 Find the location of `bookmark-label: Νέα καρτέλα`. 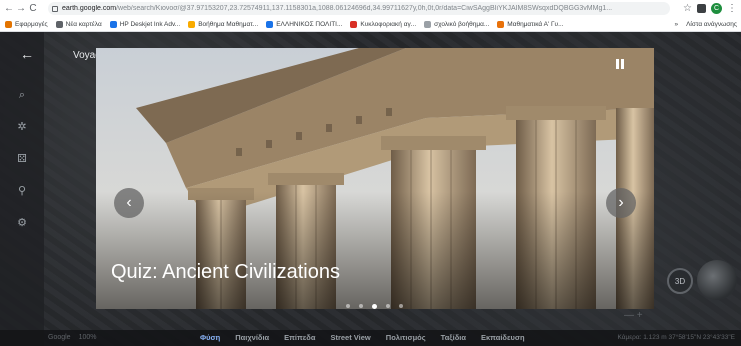

bookmark-label: Νέα καρτέλα is located at coordinates (83, 24).